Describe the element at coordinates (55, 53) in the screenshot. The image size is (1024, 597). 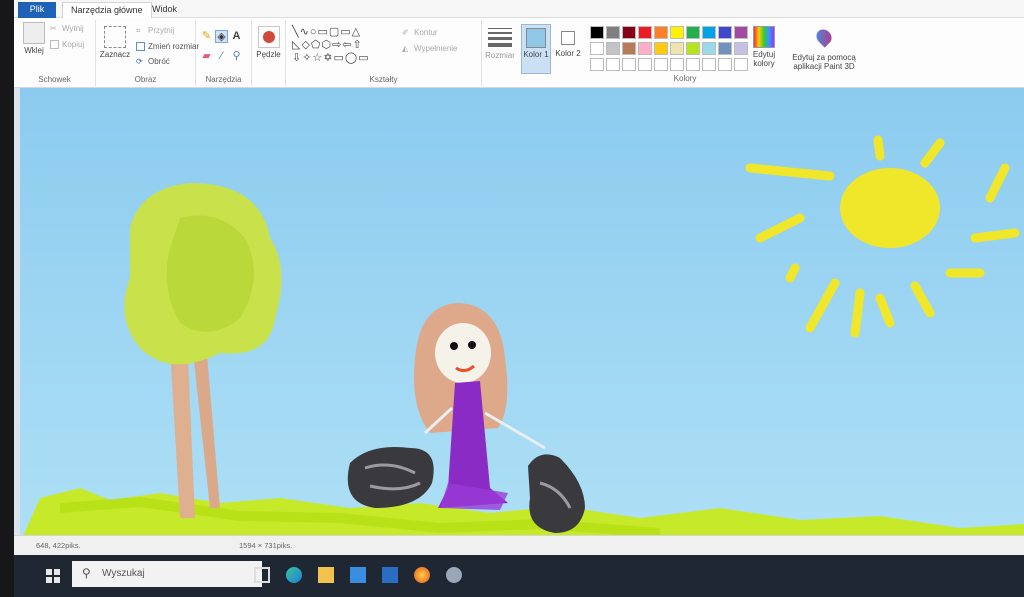
I see `clipboard-group: Wklej ✂ Wytnij Kopiuj Schowek` at that location.